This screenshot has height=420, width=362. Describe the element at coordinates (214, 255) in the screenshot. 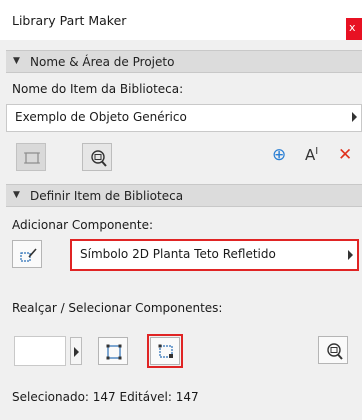

I see `highlight-frame-component` at that location.